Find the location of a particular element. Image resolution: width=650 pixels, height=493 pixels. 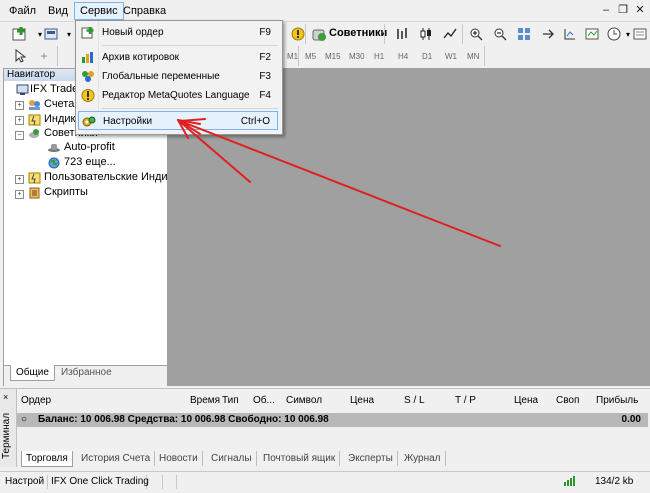

timeframe-m1: M1 is located at coordinates (292, 57).